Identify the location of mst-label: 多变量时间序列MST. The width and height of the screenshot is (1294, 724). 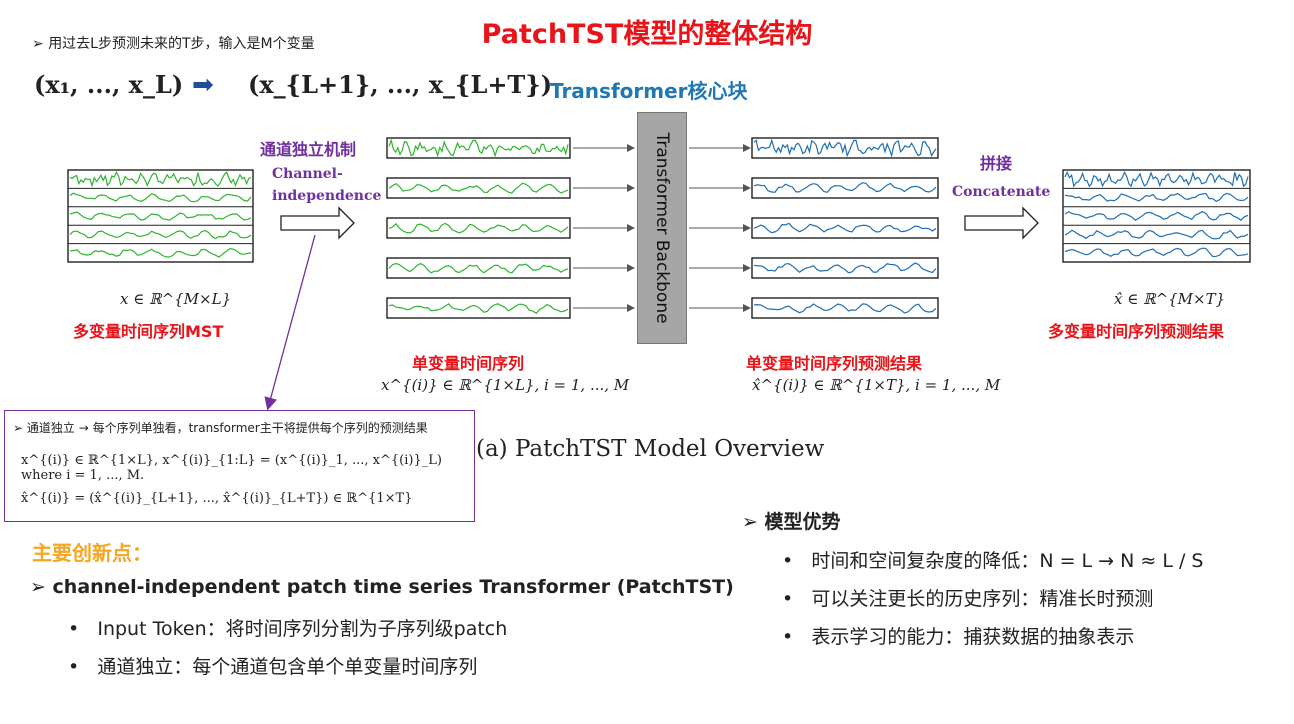
(148, 331).